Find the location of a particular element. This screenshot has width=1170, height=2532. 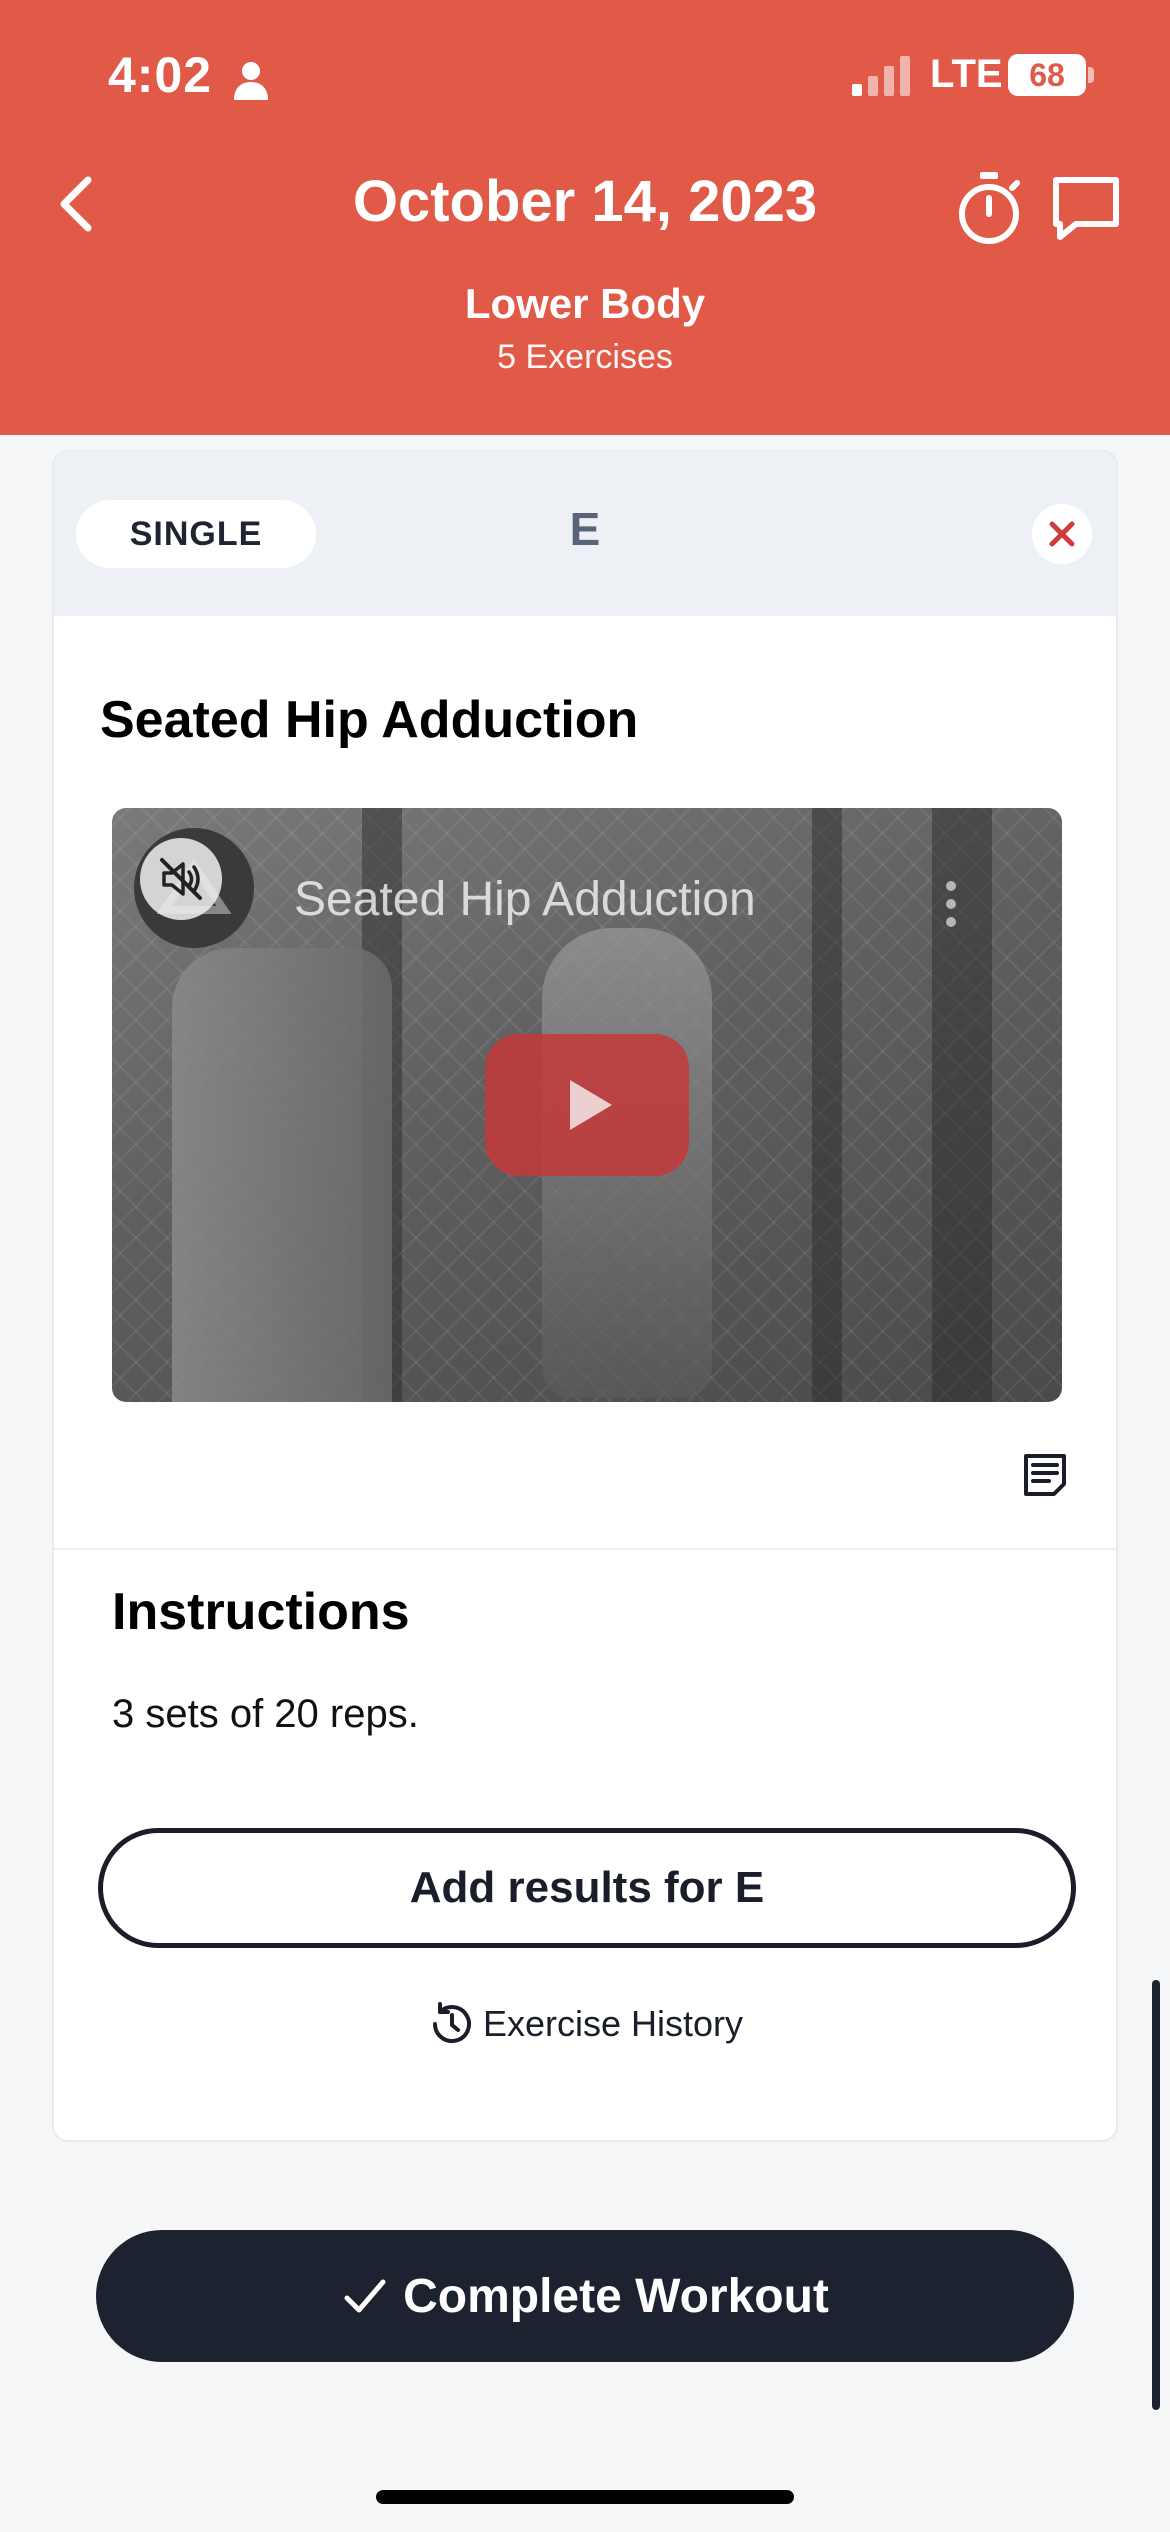

network-type: LTE is located at coordinates (966, 74).